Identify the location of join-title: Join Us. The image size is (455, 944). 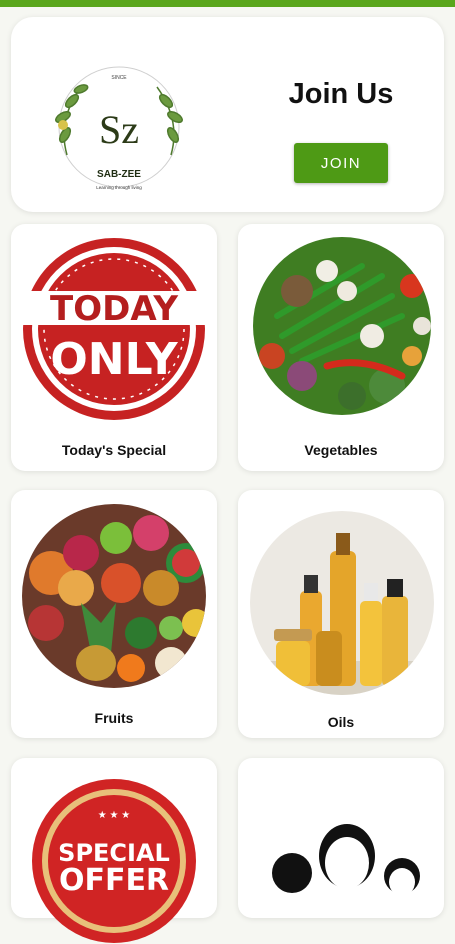
(341, 94).